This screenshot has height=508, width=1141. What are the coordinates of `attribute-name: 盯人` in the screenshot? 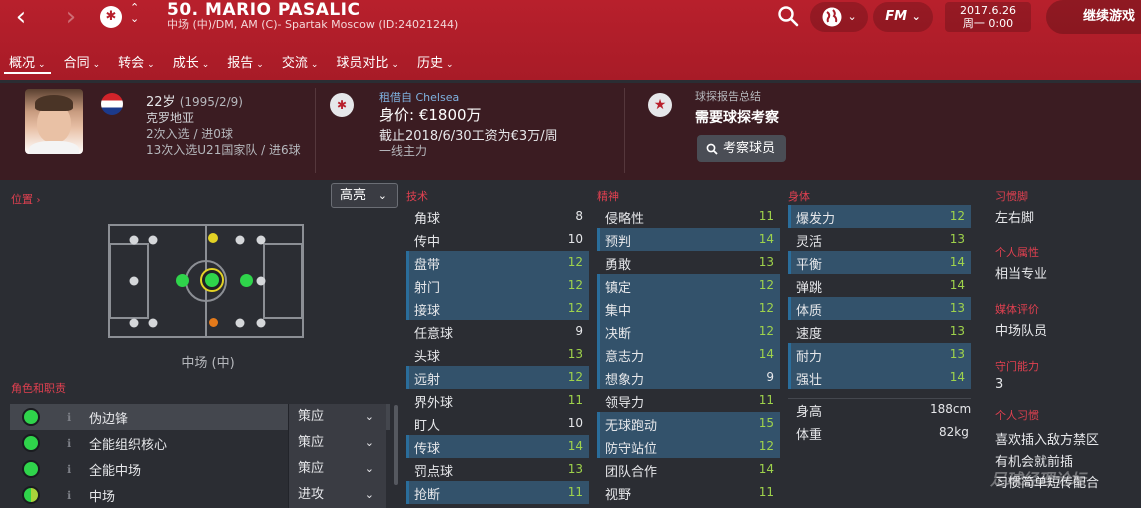 It's located at (427, 426).